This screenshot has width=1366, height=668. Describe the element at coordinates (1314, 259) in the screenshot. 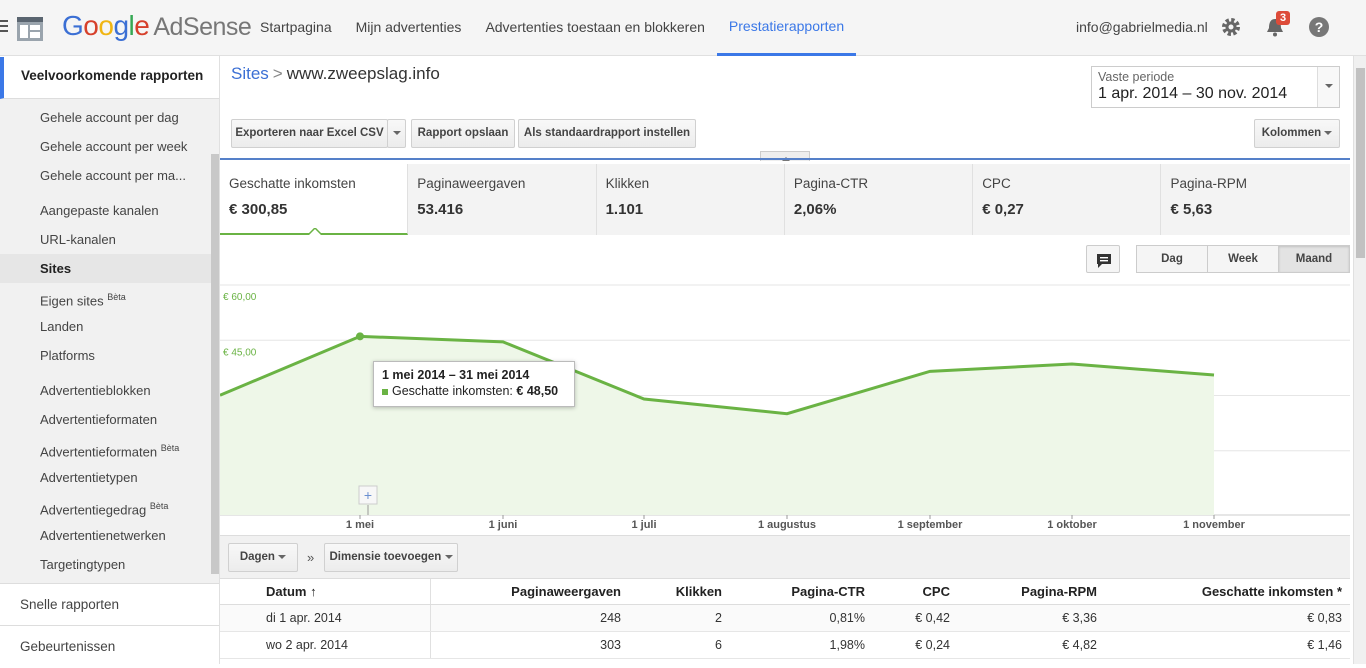

I see `granularity-month-button: Maand` at that location.